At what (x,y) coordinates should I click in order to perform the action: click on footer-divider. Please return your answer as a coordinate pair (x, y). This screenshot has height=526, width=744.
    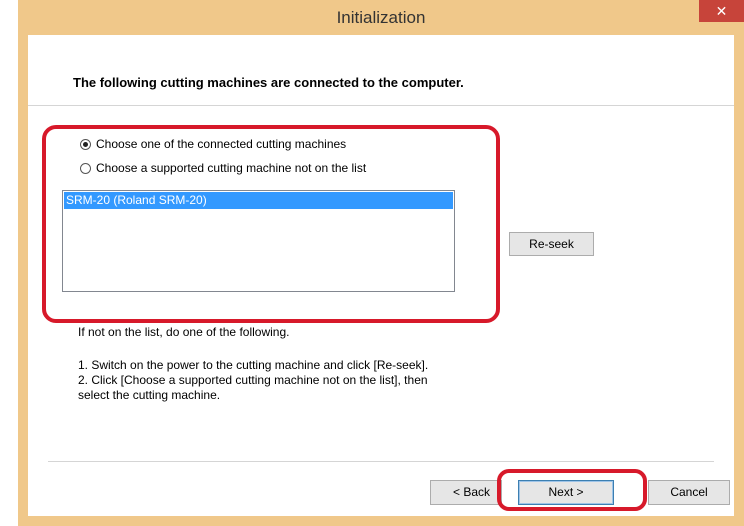
    Looking at the image, I should click on (381, 461).